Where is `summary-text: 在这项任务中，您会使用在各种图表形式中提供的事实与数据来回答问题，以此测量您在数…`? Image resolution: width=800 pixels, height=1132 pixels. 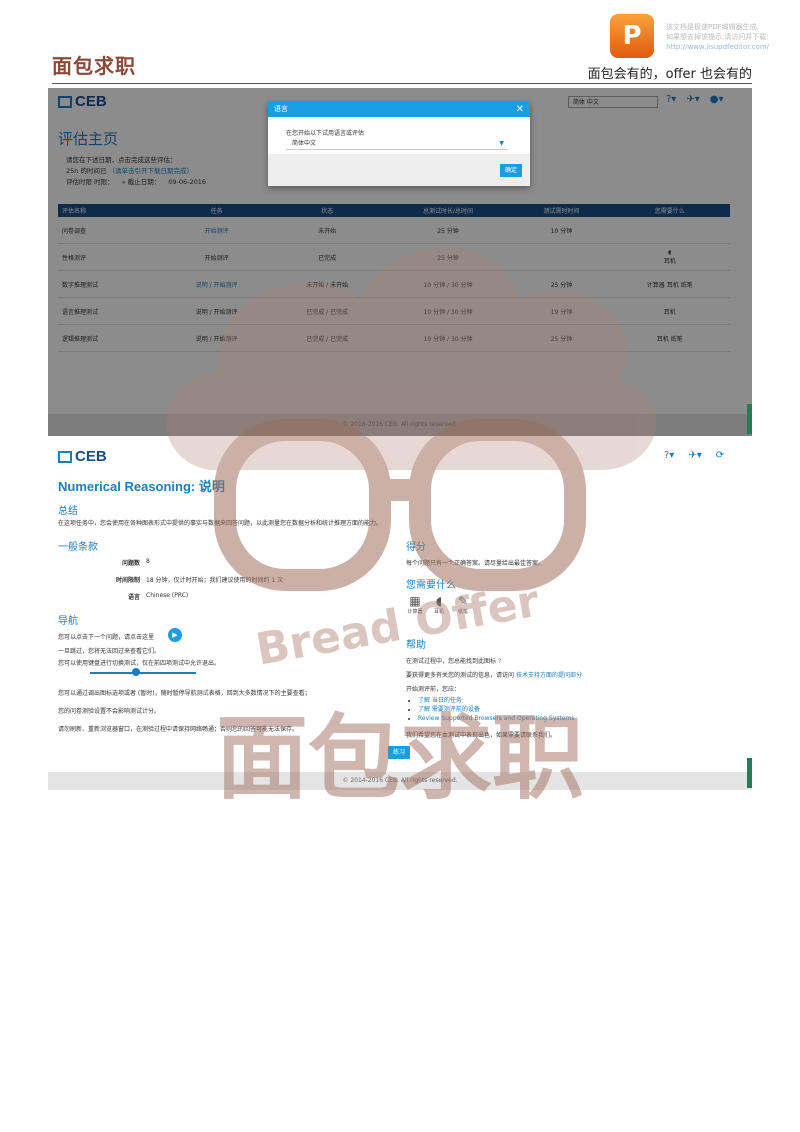
summary-text: 在这项任务中，您会使用在各种图表形式中提供的事实与数据来回答问题，以此测量您在数… is located at coordinates (220, 523).